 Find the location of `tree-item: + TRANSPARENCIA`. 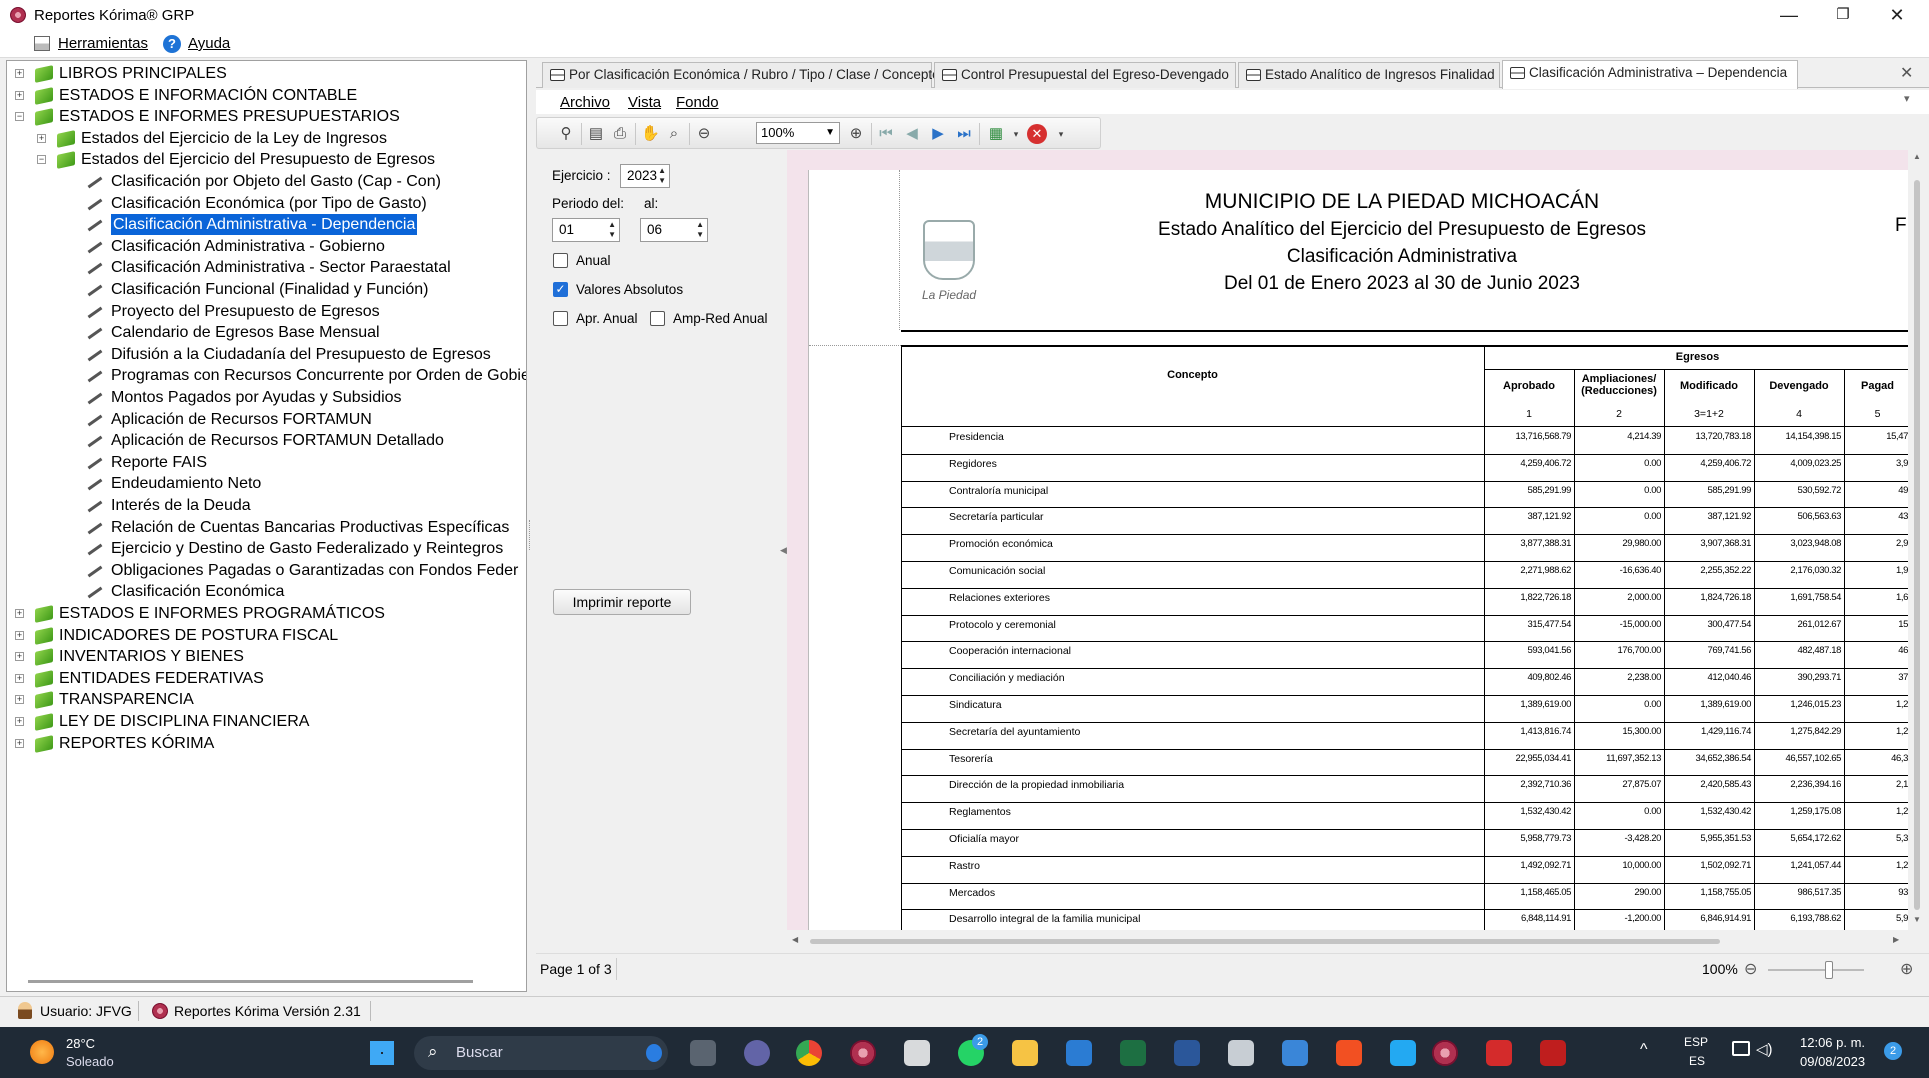

tree-item: + TRANSPARENCIA is located at coordinates (266, 699).